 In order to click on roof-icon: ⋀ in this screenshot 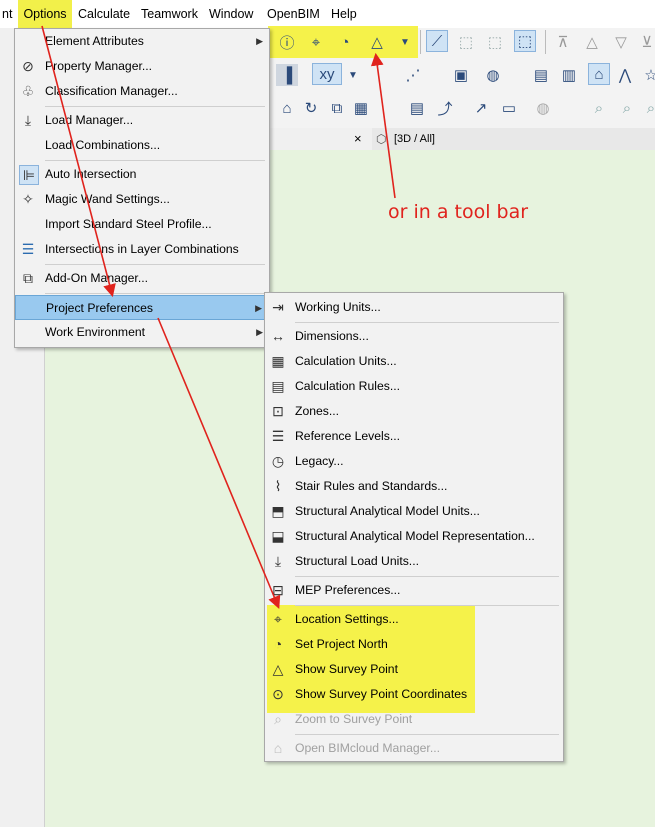, I will do `click(625, 75)`.